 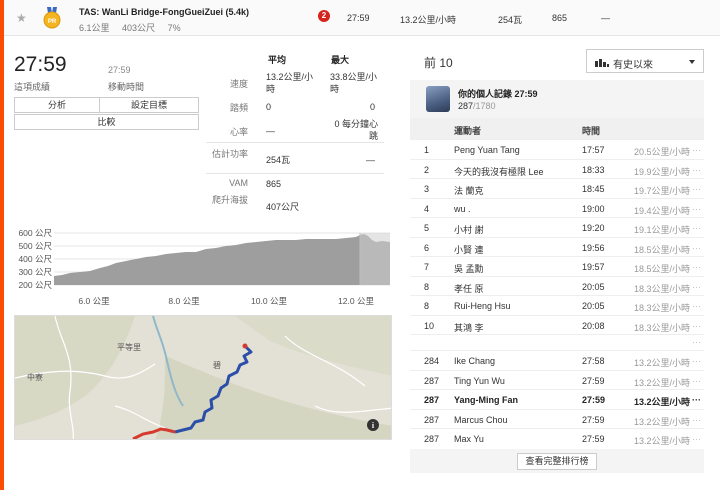 What do you see at coordinates (370, 160) in the screenshot?
I see `stat-max-power: —` at bounding box center [370, 160].